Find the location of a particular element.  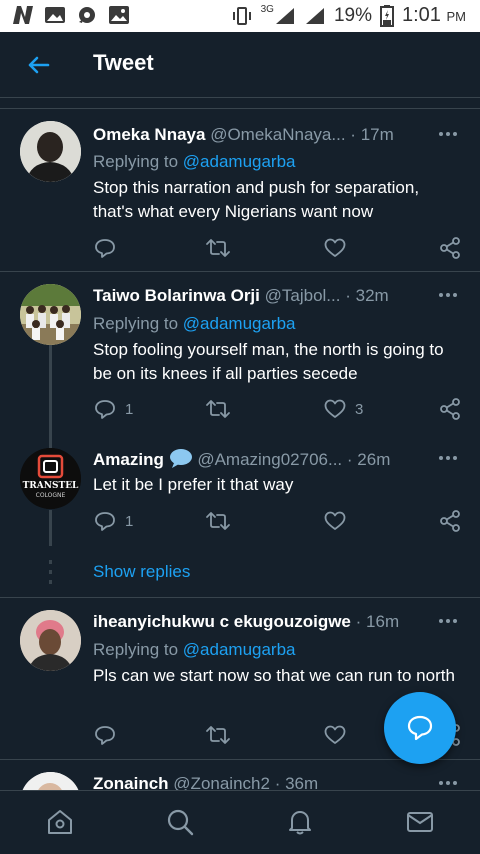

nav-messages is located at coordinates (420, 822).